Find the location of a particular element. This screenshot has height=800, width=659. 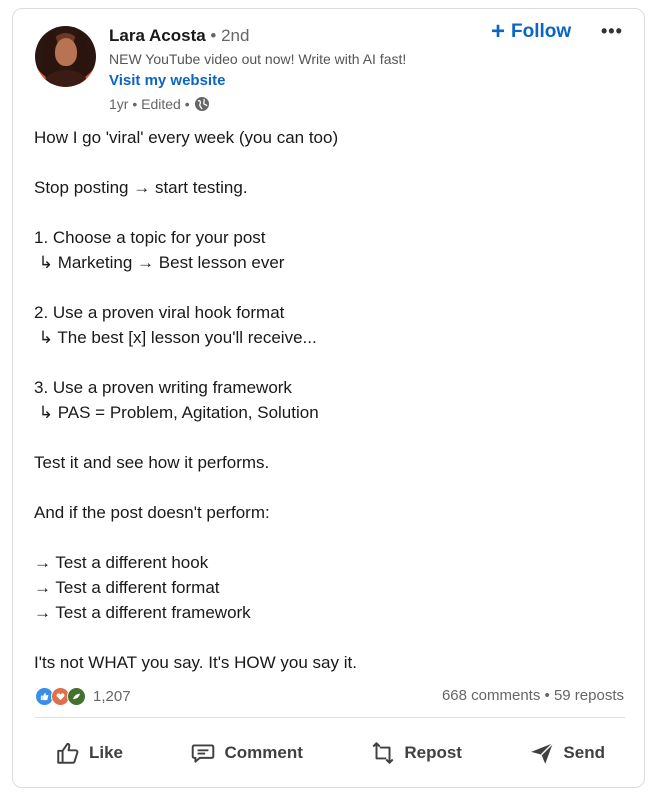

comment-icon is located at coordinates (203, 753).